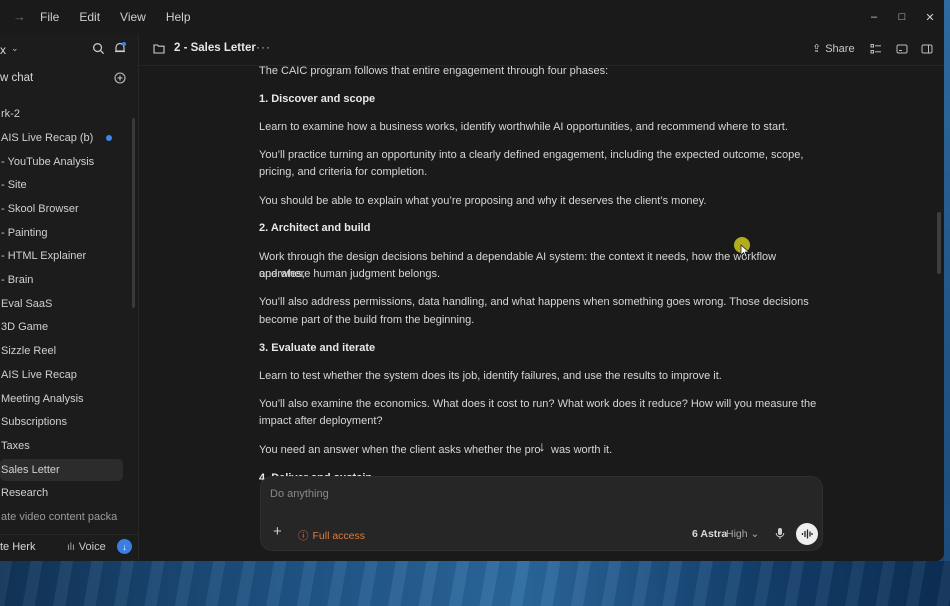 The height and width of the screenshot is (606, 950). What do you see at coordinates (98, 48) in the screenshot?
I see `search-icon` at bounding box center [98, 48].